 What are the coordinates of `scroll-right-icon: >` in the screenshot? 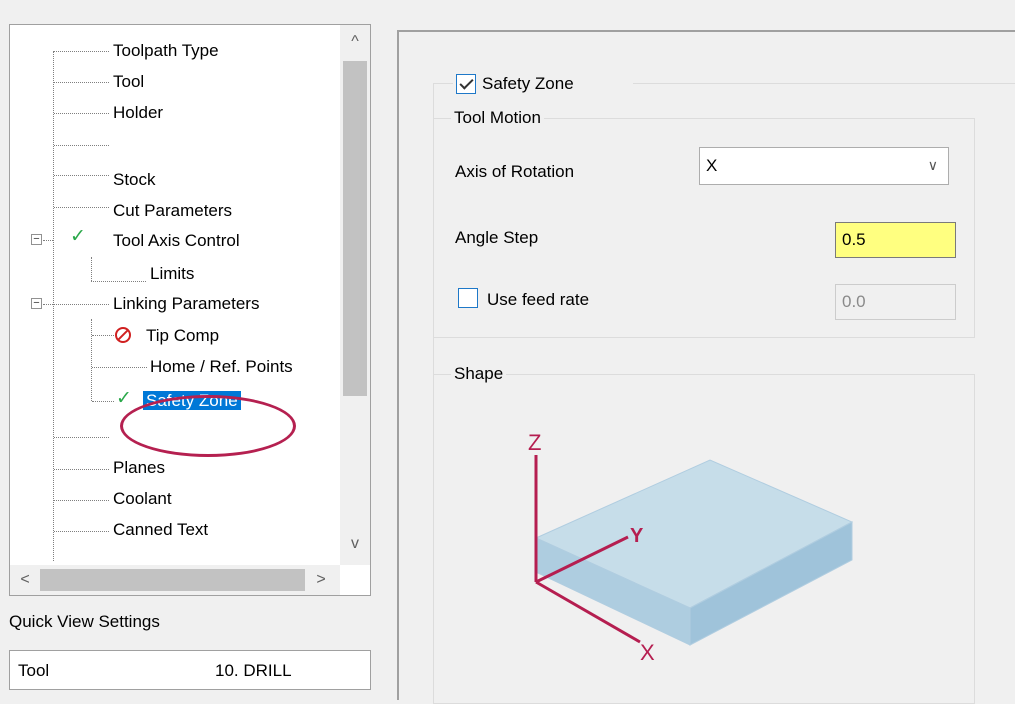 It's located at (321, 580).